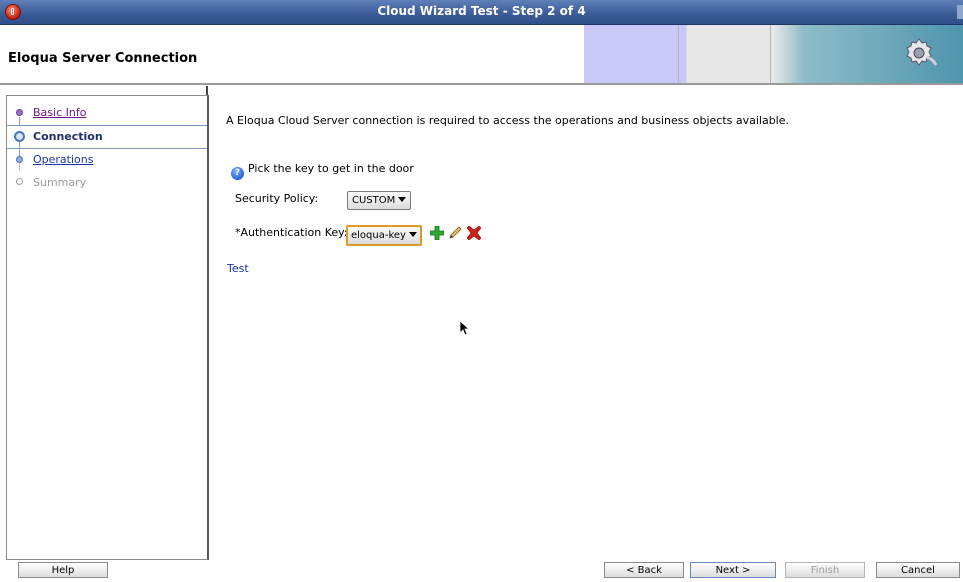 Image resolution: width=963 pixels, height=582 pixels. Describe the element at coordinates (107, 138) in the screenshot. I see `step-connection: Connection` at that location.